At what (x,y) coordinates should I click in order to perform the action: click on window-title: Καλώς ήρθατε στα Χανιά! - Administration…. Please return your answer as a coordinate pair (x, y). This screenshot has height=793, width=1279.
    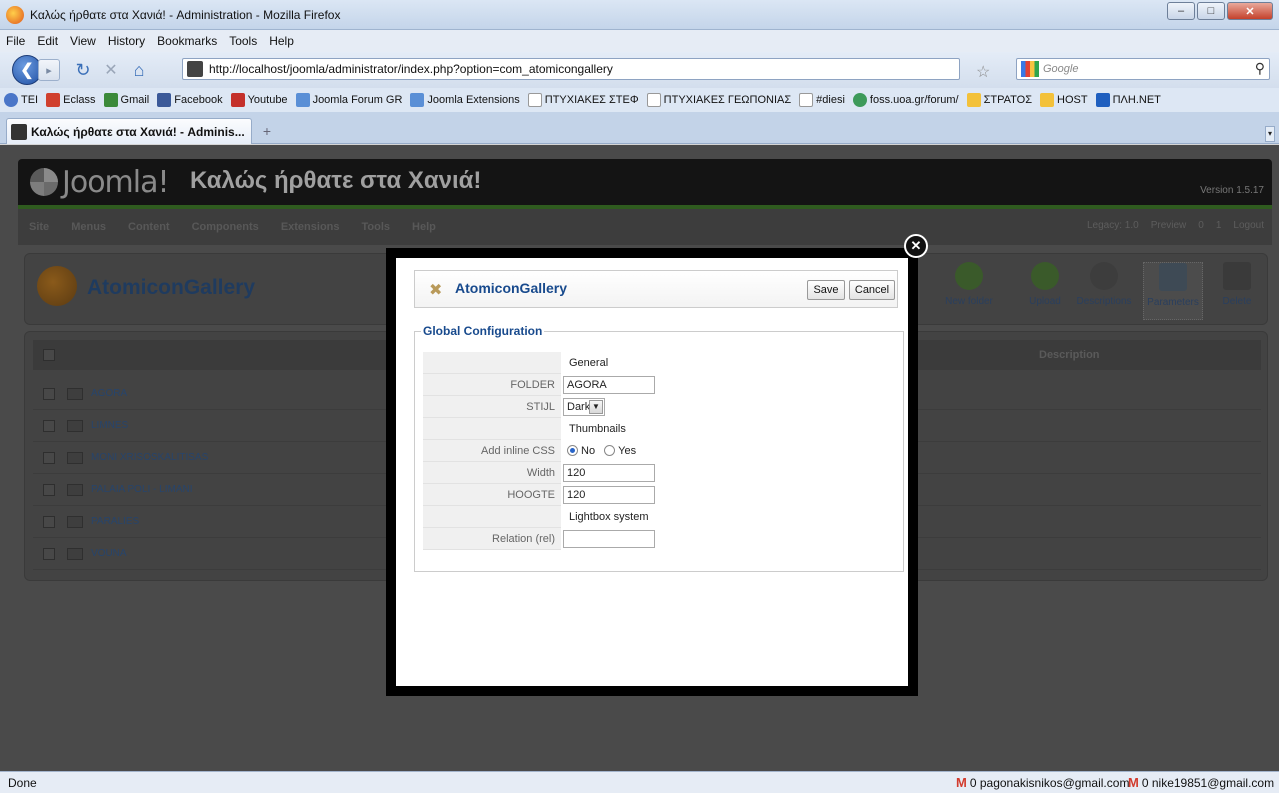
    Looking at the image, I should click on (185, 14).